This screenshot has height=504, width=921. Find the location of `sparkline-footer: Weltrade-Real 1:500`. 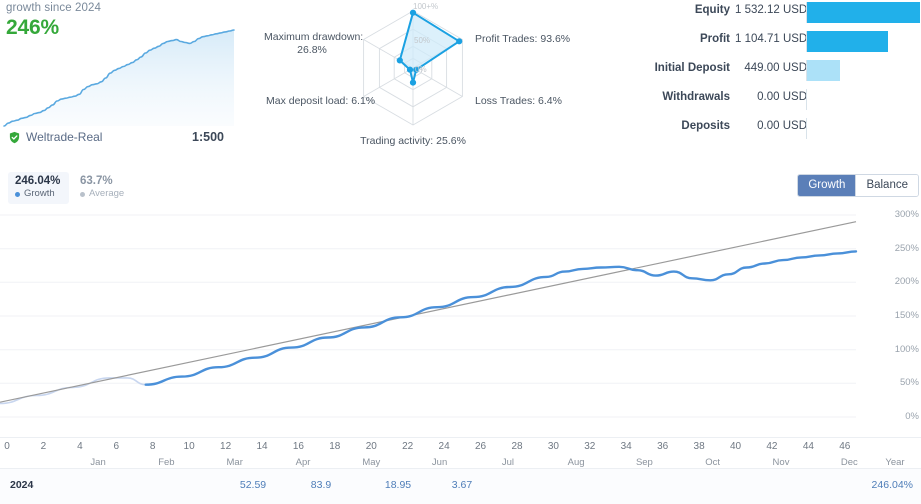

sparkline-footer: Weltrade-Real 1:500 is located at coordinates (119, 141).